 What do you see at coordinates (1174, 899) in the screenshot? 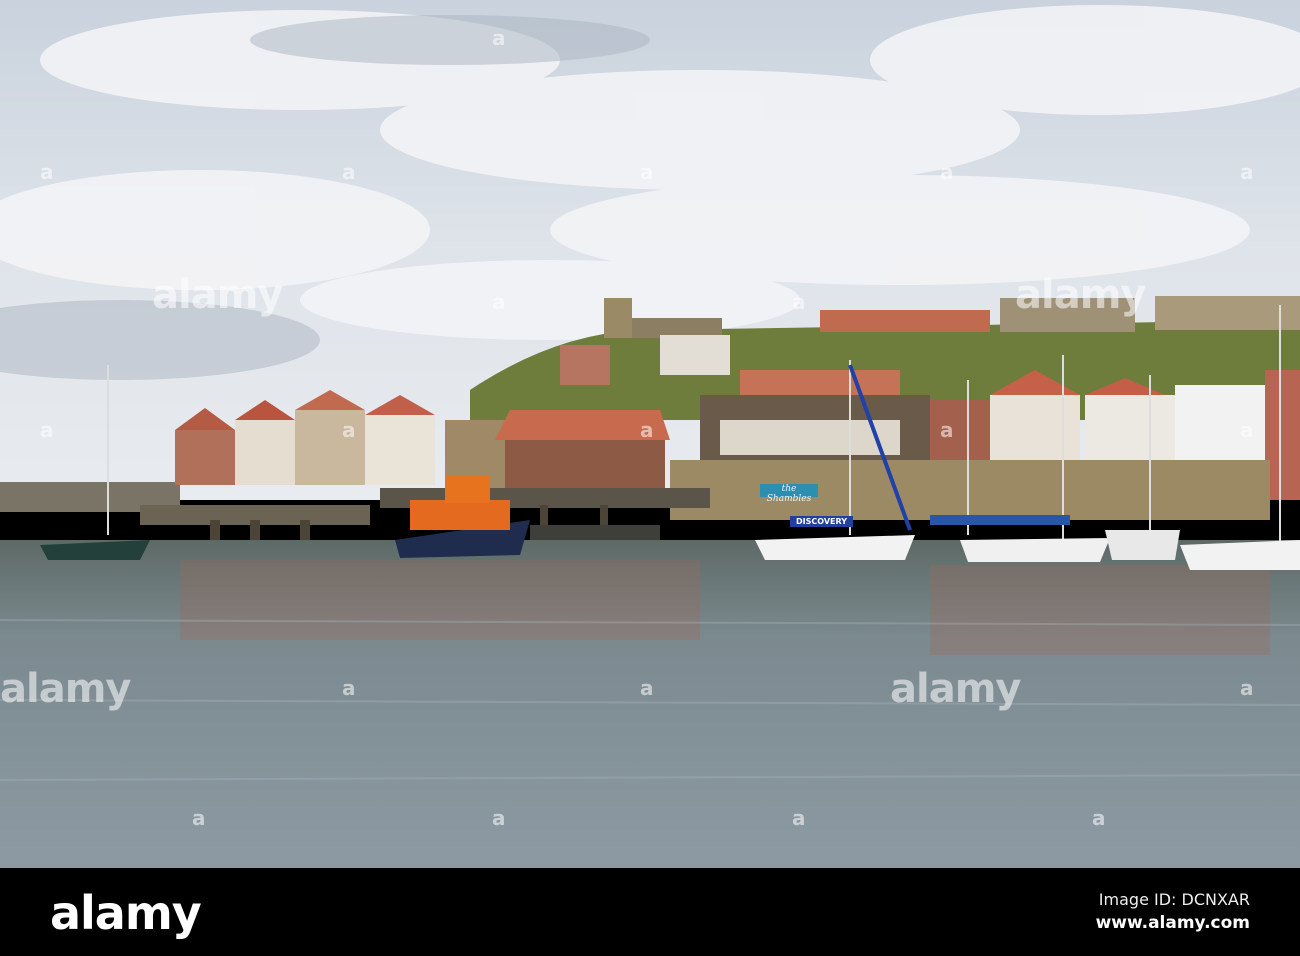
I see `image-id: Image ID: DCNXAR` at bounding box center [1174, 899].